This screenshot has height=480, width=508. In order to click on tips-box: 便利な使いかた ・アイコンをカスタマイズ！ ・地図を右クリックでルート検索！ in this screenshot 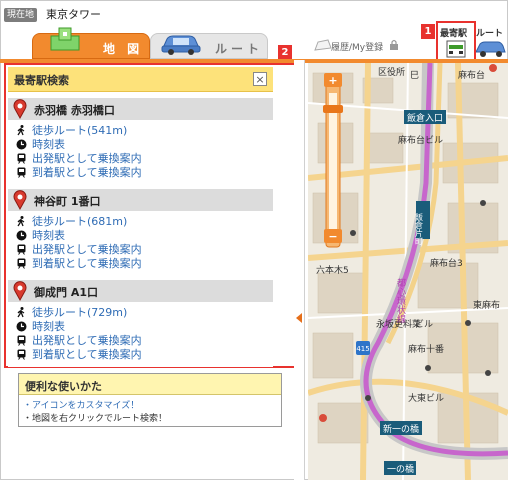, I will do `click(150, 400)`.